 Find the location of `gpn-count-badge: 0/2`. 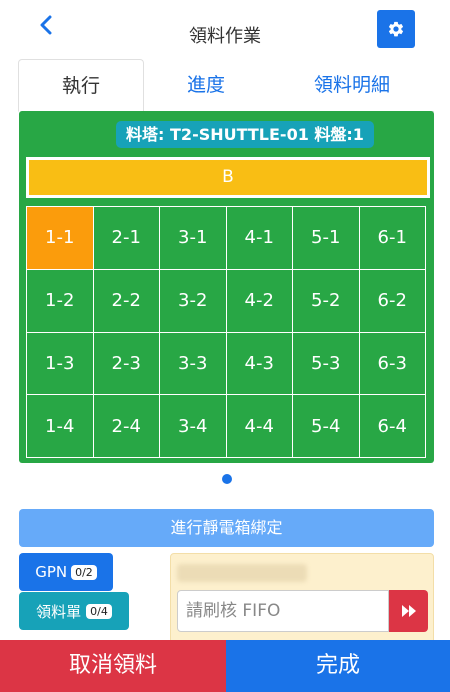

gpn-count-badge: 0/2 is located at coordinates (84, 572).